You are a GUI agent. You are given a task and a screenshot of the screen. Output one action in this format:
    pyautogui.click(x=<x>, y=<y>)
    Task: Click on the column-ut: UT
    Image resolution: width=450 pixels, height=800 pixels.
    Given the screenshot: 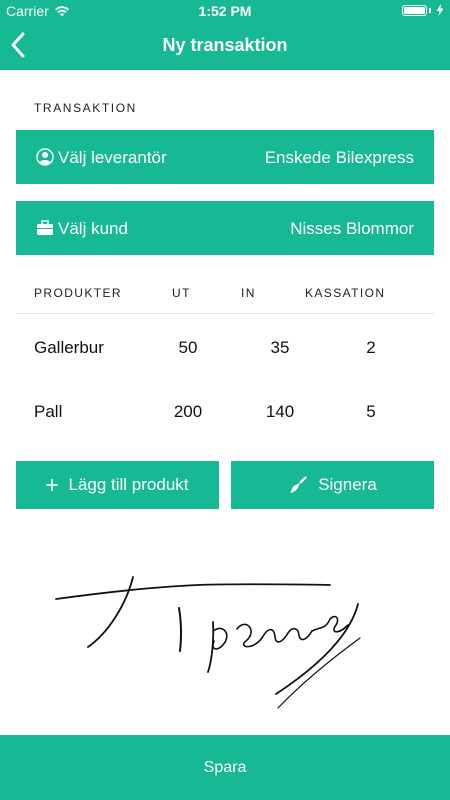 What is the action you would take?
    pyautogui.click(x=181, y=293)
    